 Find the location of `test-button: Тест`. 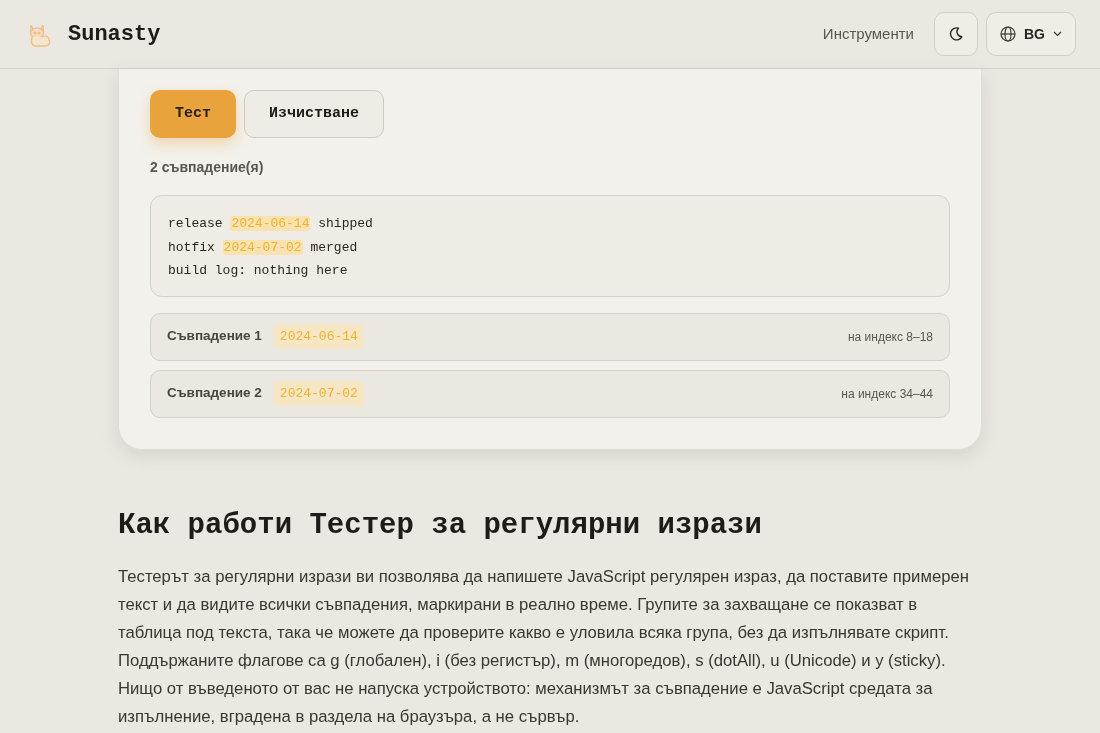

test-button: Тест is located at coordinates (193, 114).